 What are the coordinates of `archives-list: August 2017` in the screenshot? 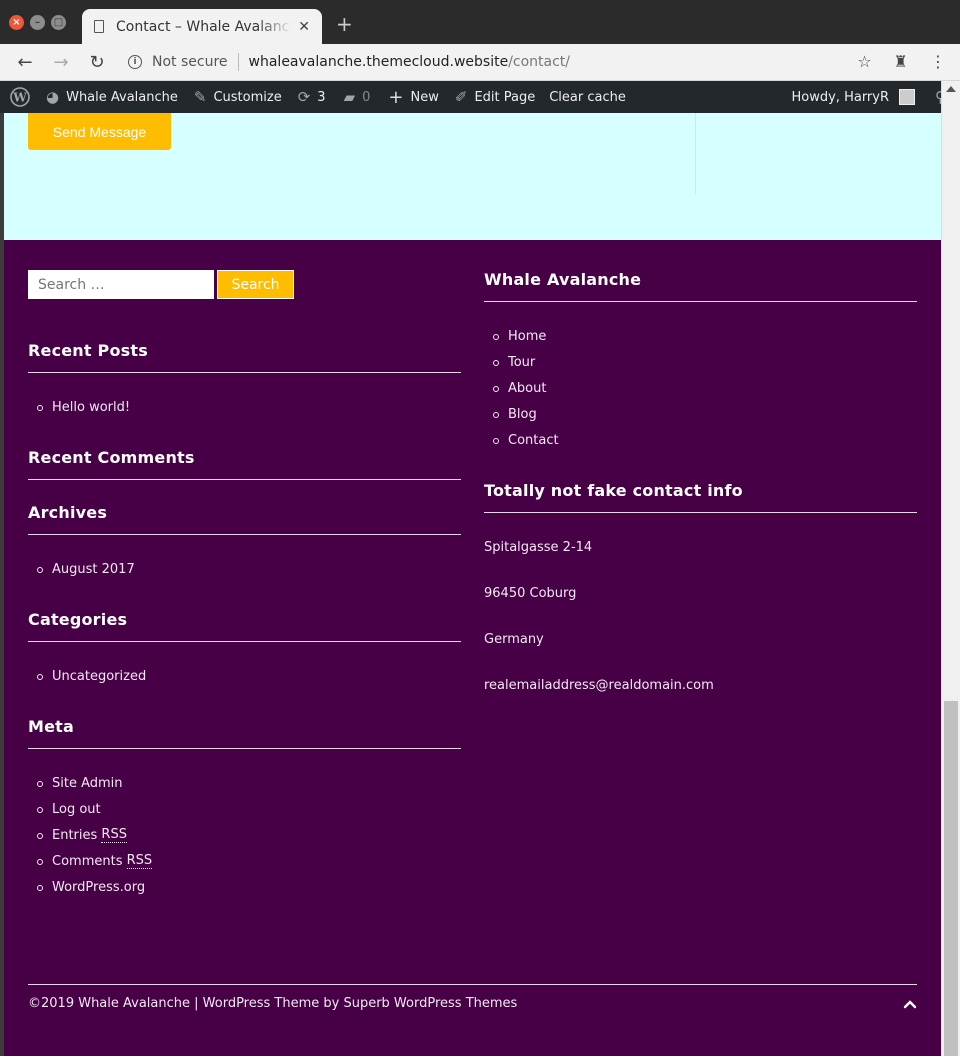 It's located at (244, 569).